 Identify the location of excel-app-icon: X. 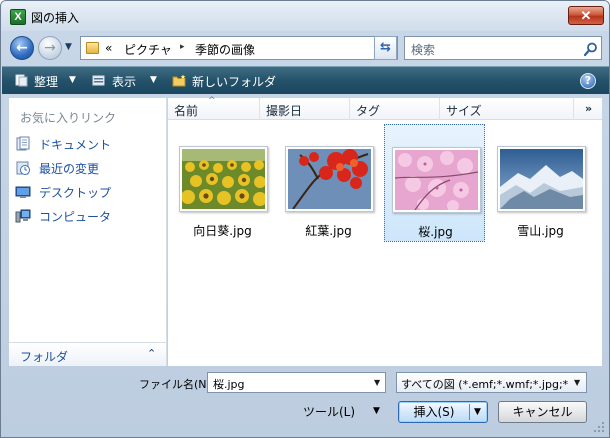
(18, 17).